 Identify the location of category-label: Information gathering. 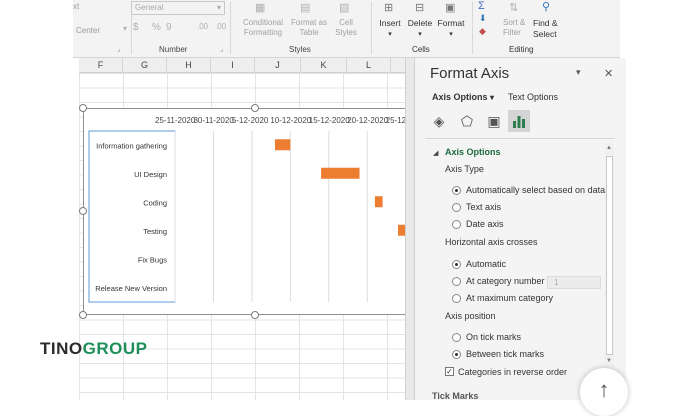
(131, 145).